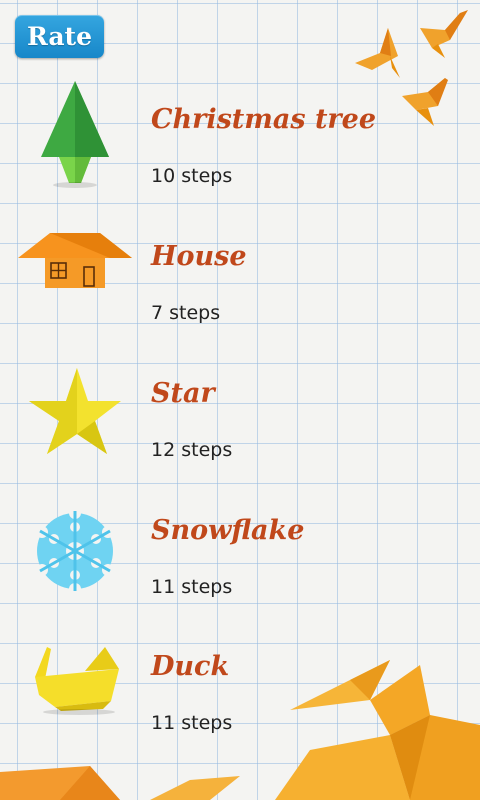  What do you see at coordinates (75, 551) in the screenshot?
I see `snowflake-icon` at bounding box center [75, 551].